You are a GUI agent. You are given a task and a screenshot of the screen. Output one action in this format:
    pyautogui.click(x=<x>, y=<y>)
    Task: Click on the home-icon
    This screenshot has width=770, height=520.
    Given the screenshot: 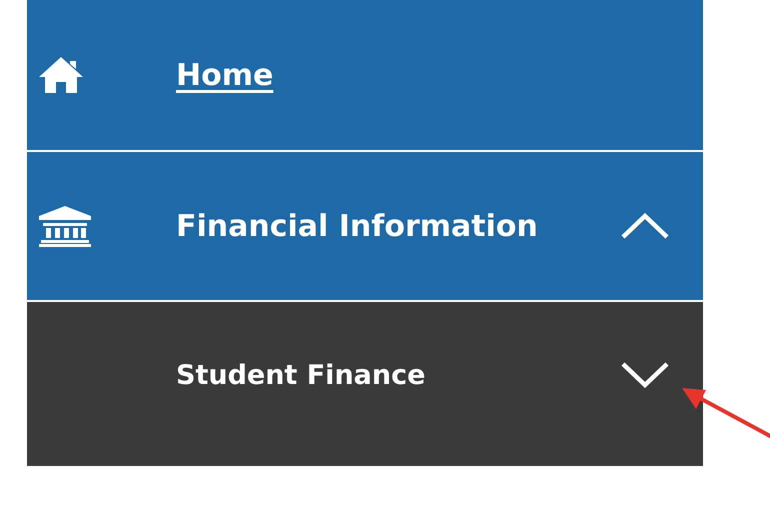 What is the action you would take?
    pyautogui.click(x=61, y=75)
    